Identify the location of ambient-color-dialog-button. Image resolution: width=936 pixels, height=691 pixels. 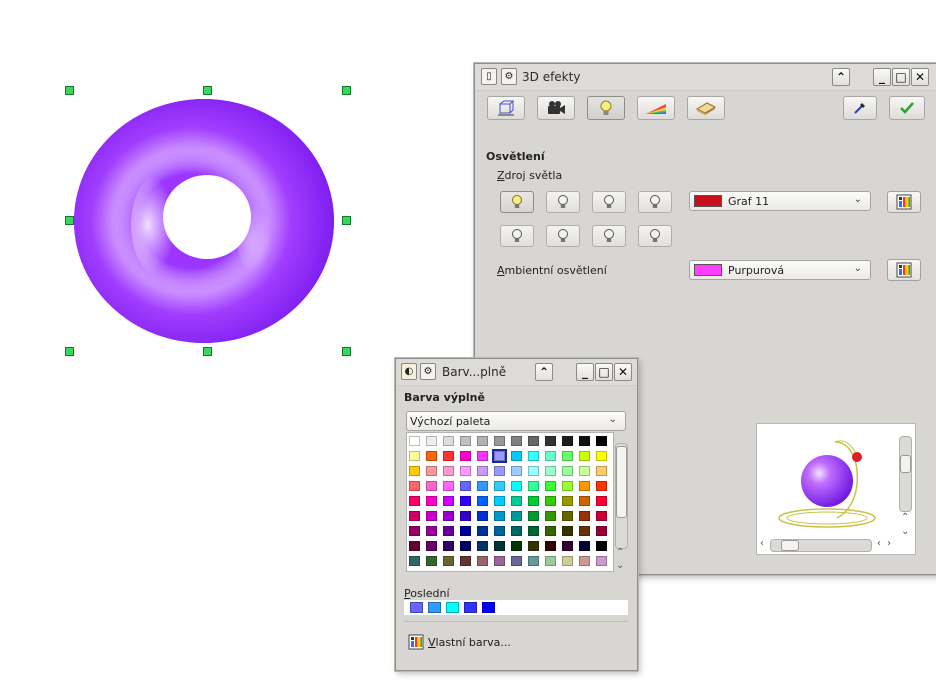
(904, 270).